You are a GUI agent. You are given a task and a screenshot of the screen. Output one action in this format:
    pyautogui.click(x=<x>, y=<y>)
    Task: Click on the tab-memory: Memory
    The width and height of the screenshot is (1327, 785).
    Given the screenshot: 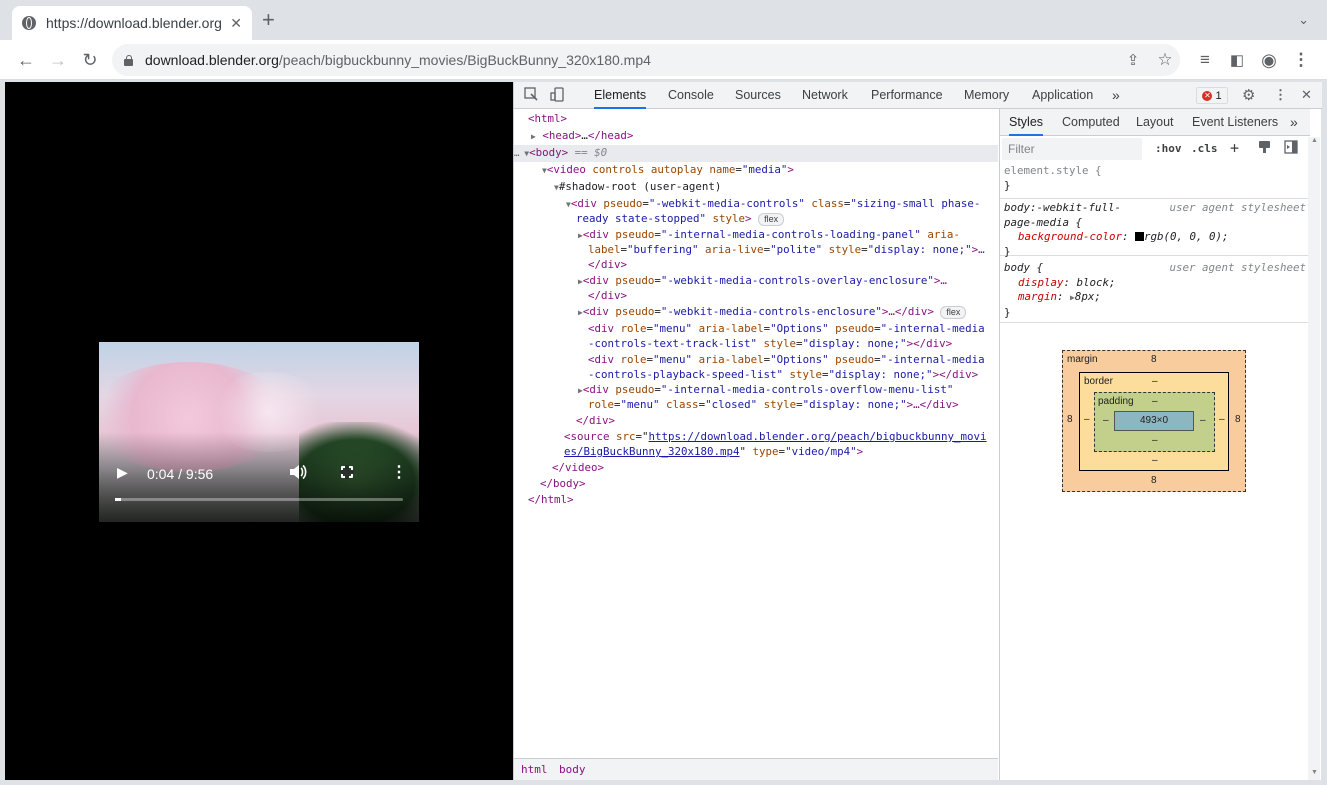 What is the action you would take?
    pyautogui.click(x=986, y=95)
    